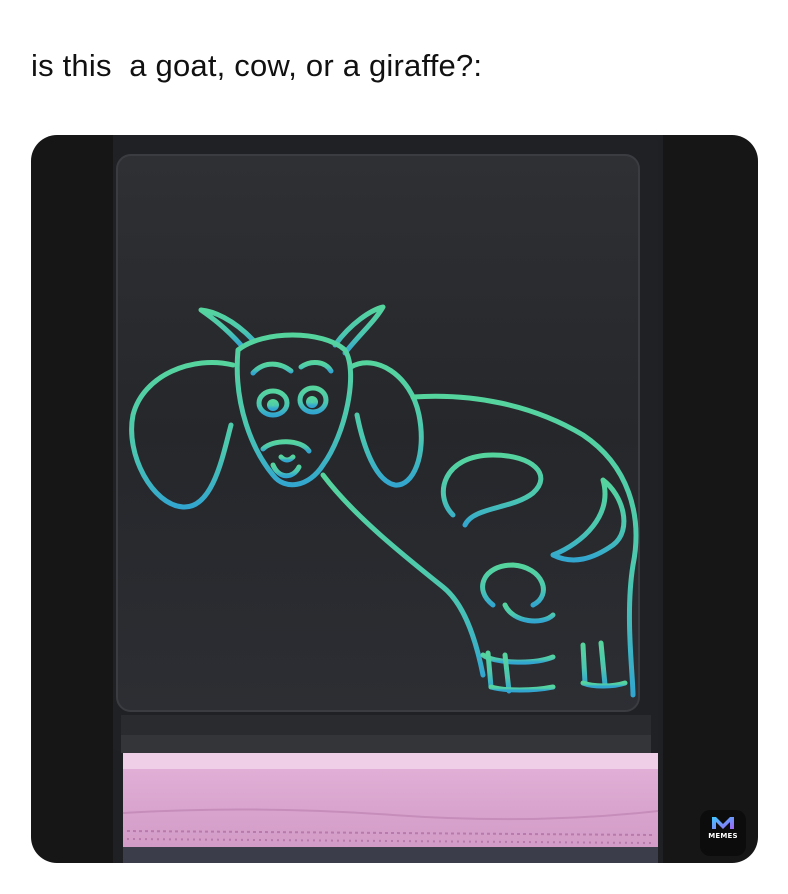  What do you see at coordinates (723, 836) in the screenshot?
I see `watermark-label: MEMES` at bounding box center [723, 836].